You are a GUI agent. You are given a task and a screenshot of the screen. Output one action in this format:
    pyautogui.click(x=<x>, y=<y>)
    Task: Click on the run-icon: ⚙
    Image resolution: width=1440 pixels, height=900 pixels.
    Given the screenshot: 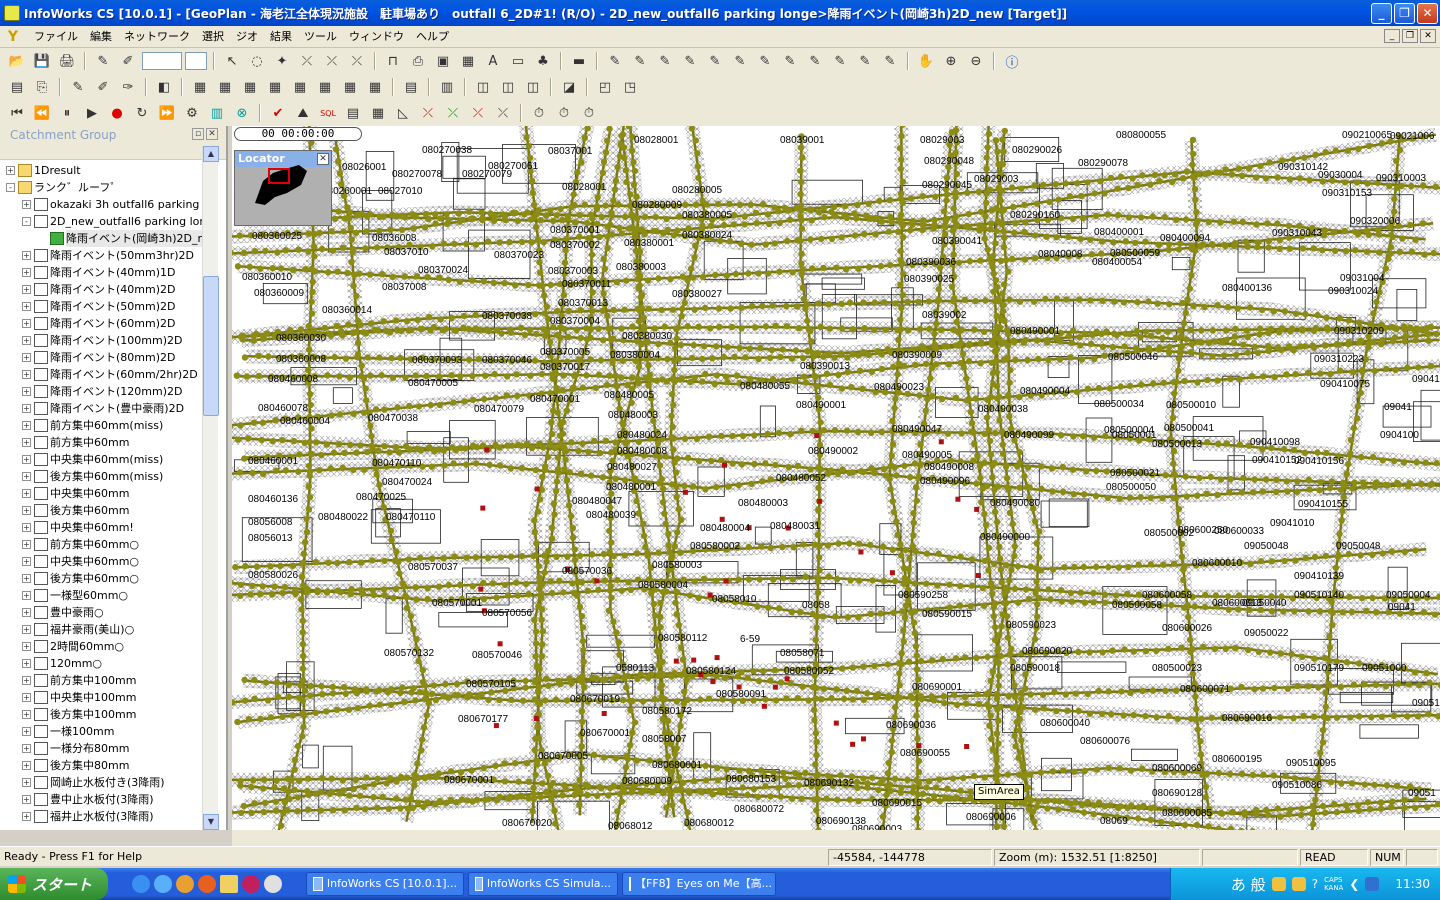 What is the action you would take?
    pyautogui.click(x=192, y=113)
    